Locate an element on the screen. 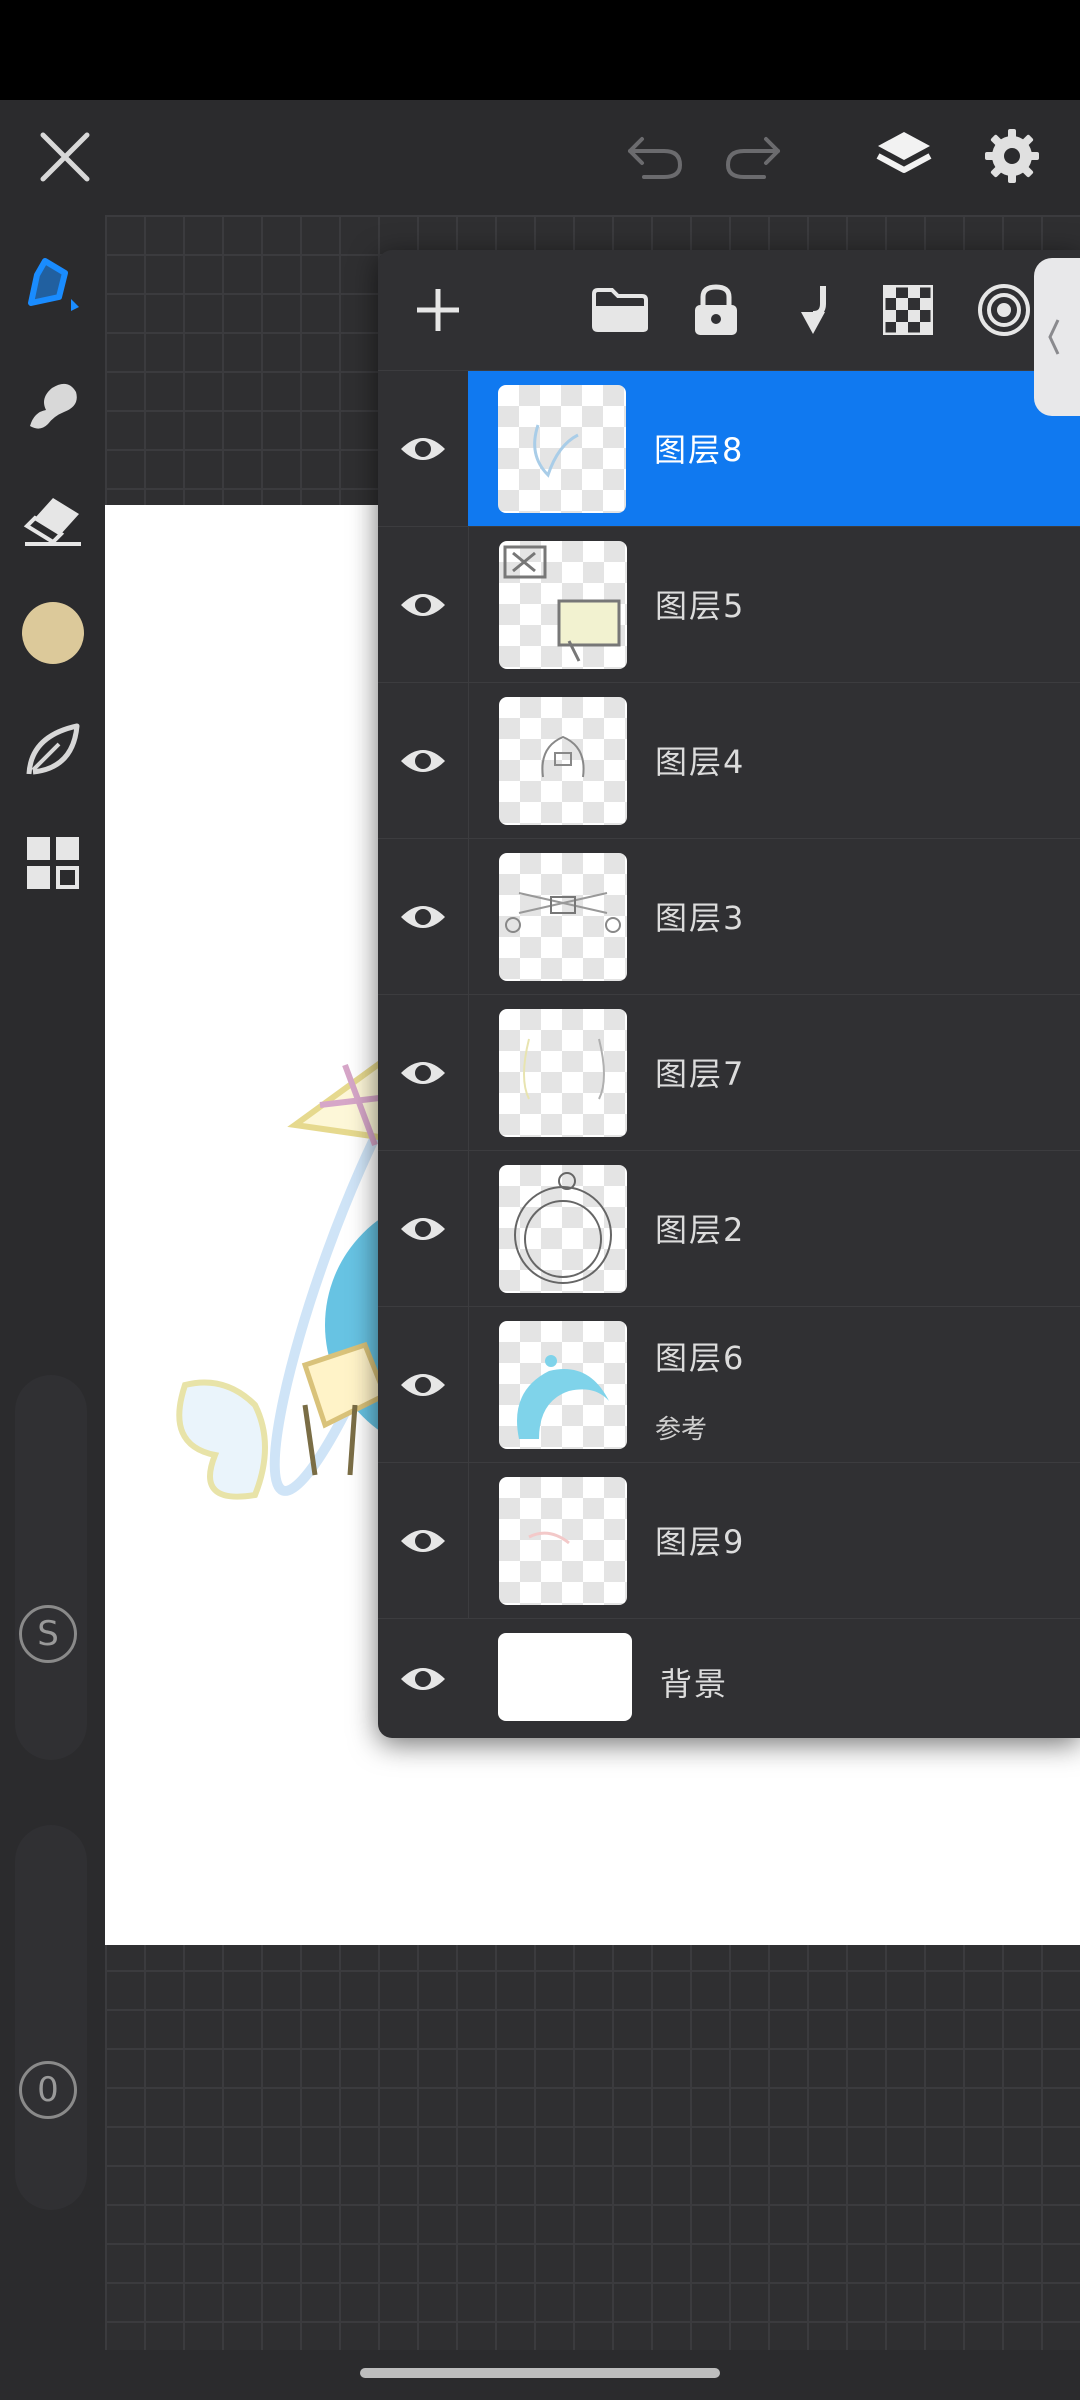 This screenshot has width=1080, height=2400. home-indicator is located at coordinates (540, 2373).